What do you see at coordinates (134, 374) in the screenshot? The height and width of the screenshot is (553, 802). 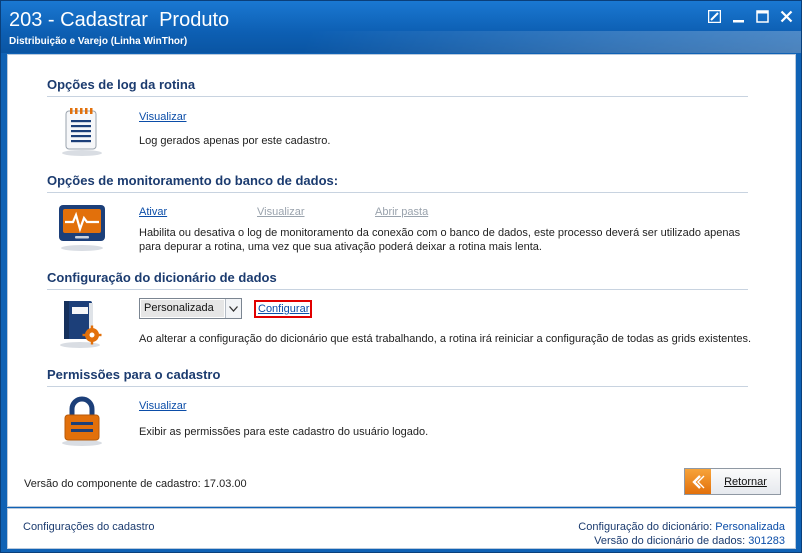 I see `section-title-permissoes: Permissões para o cadastro` at bounding box center [134, 374].